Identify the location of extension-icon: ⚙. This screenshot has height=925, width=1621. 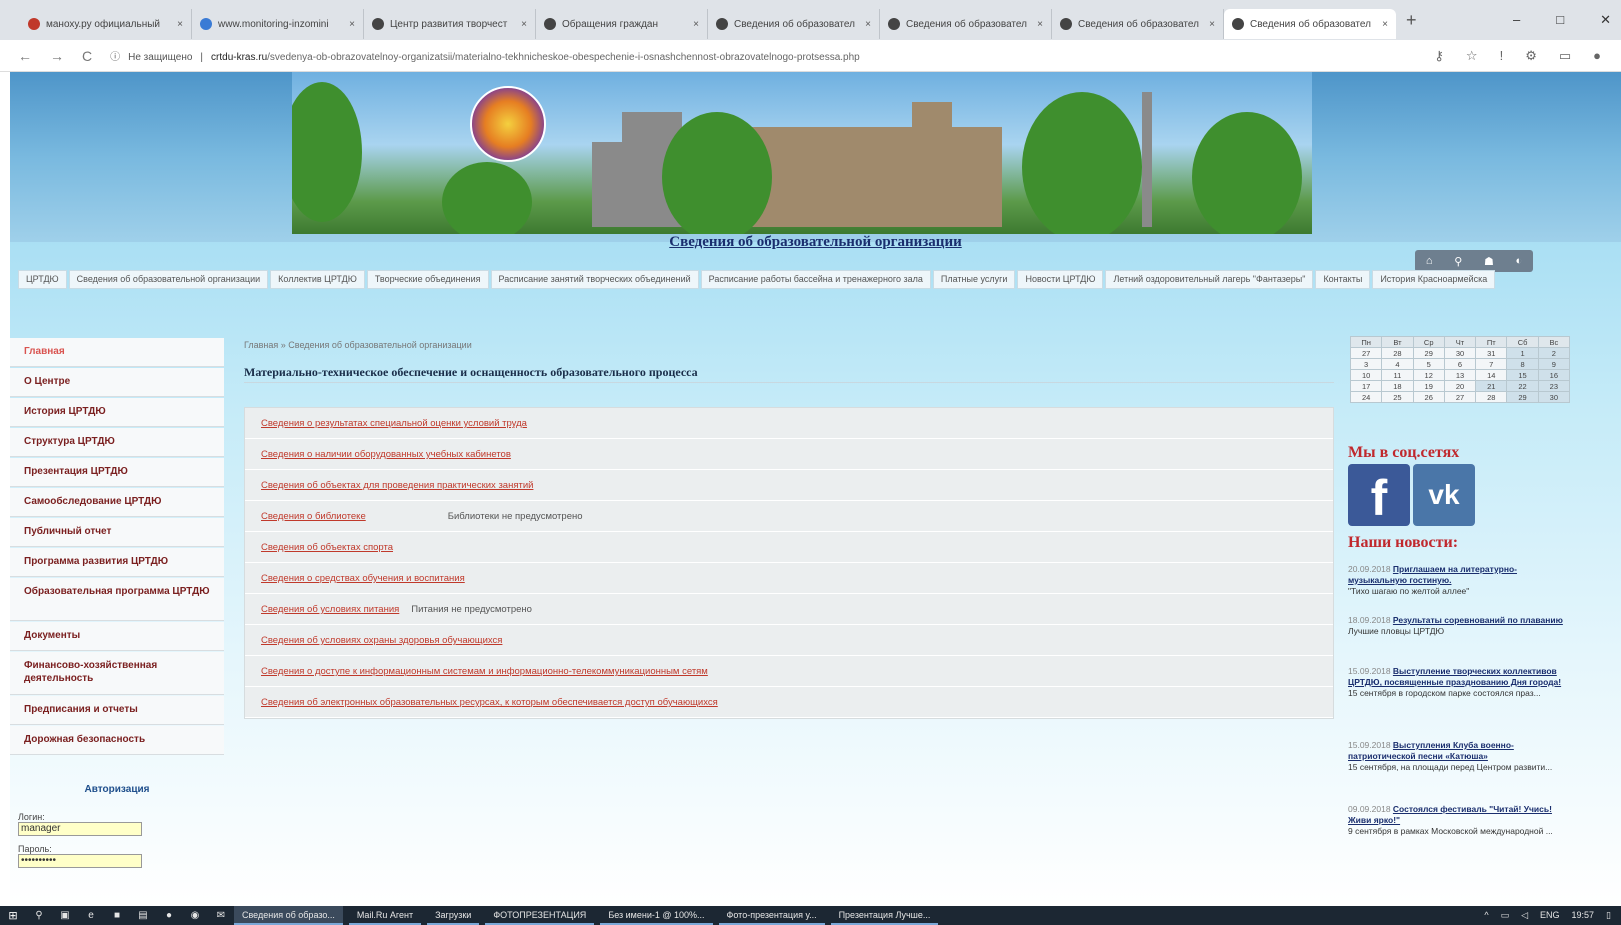
(1531, 56).